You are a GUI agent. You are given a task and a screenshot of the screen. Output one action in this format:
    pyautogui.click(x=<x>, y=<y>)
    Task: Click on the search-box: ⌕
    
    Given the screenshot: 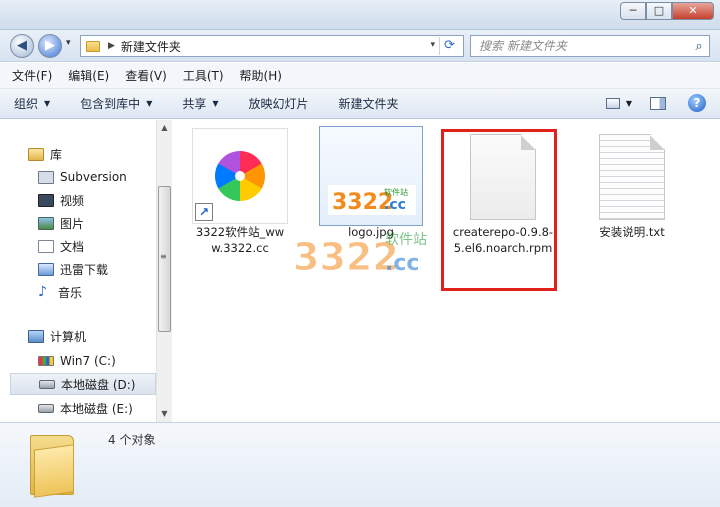 What is the action you would take?
    pyautogui.click(x=590, y=46)
    